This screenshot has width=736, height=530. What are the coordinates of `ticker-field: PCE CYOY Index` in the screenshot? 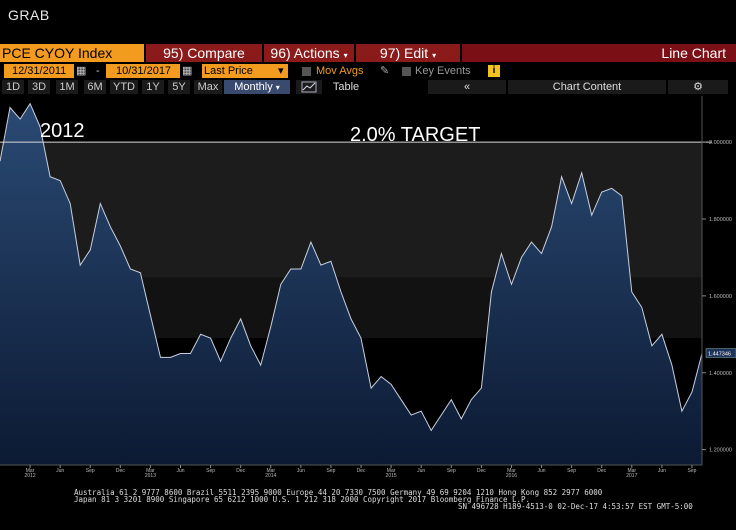 It's located at (72, 53).